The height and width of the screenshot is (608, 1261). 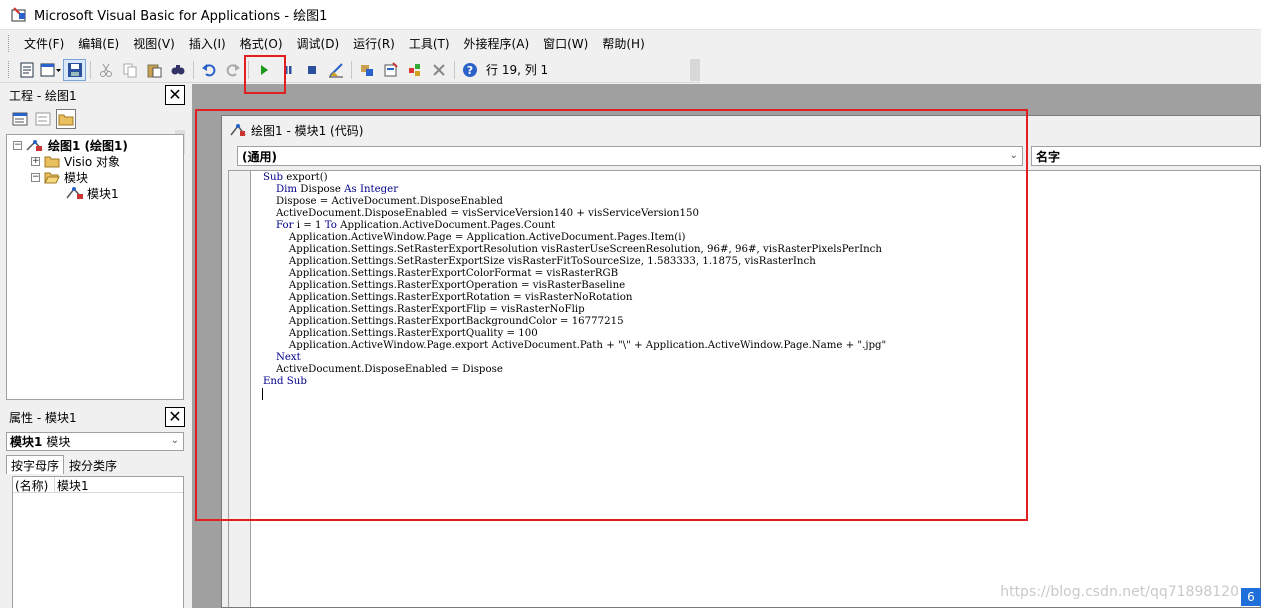 I want to click on view-object-icon, so click(x=43, y=119).